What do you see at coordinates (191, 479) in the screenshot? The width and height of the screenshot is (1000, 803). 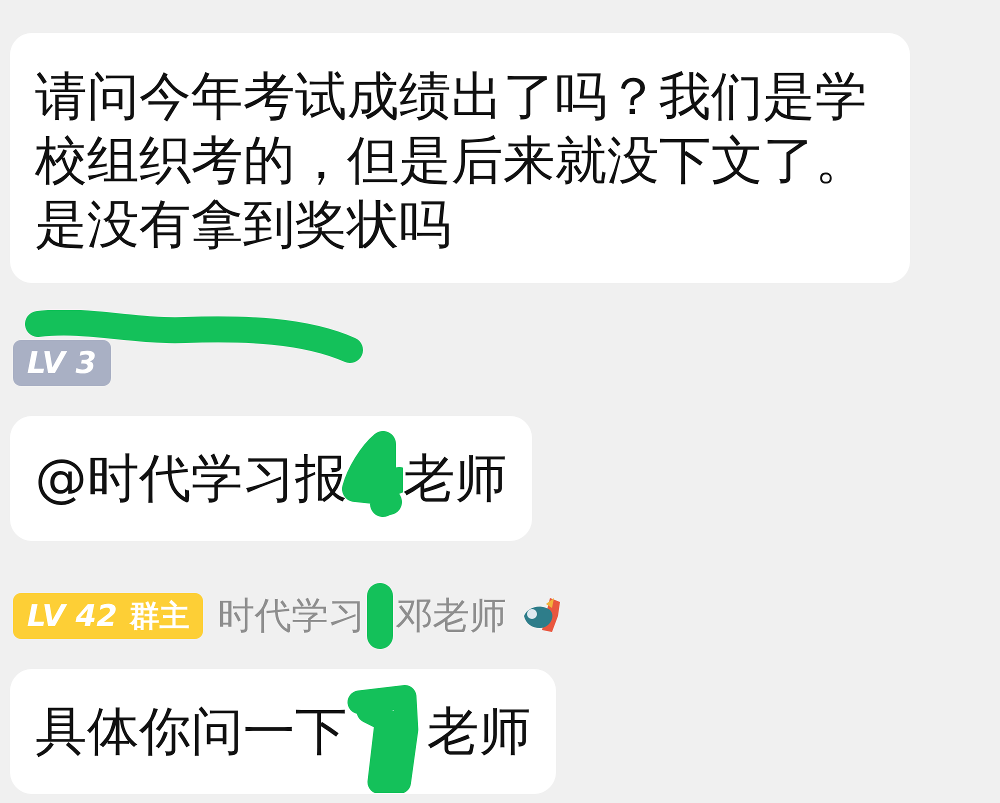 I see `message-text: @时代学习报` at bounding box center [191, 479].